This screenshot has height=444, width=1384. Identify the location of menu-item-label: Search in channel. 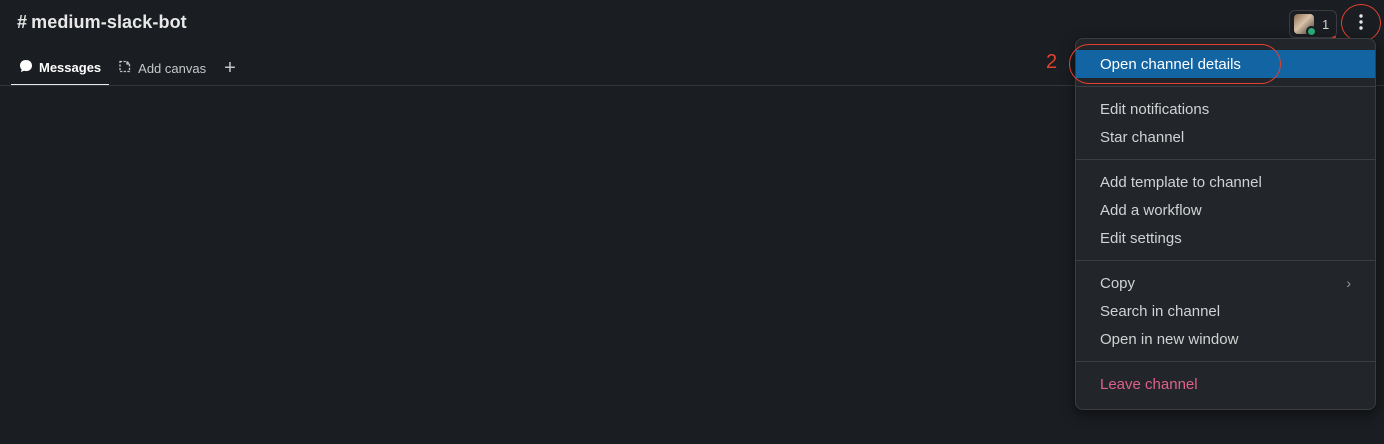
(1160, 311).